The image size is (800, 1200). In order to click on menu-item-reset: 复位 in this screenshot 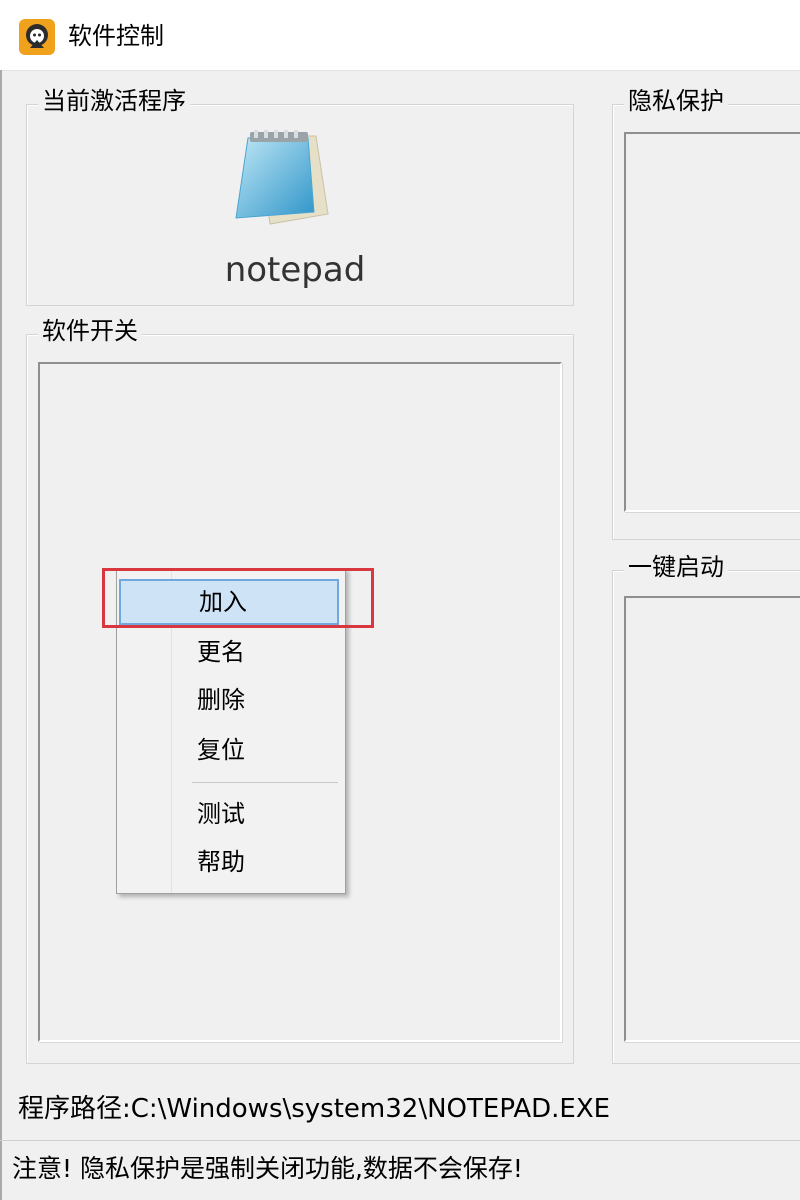, I will do `click(229, 750)`.